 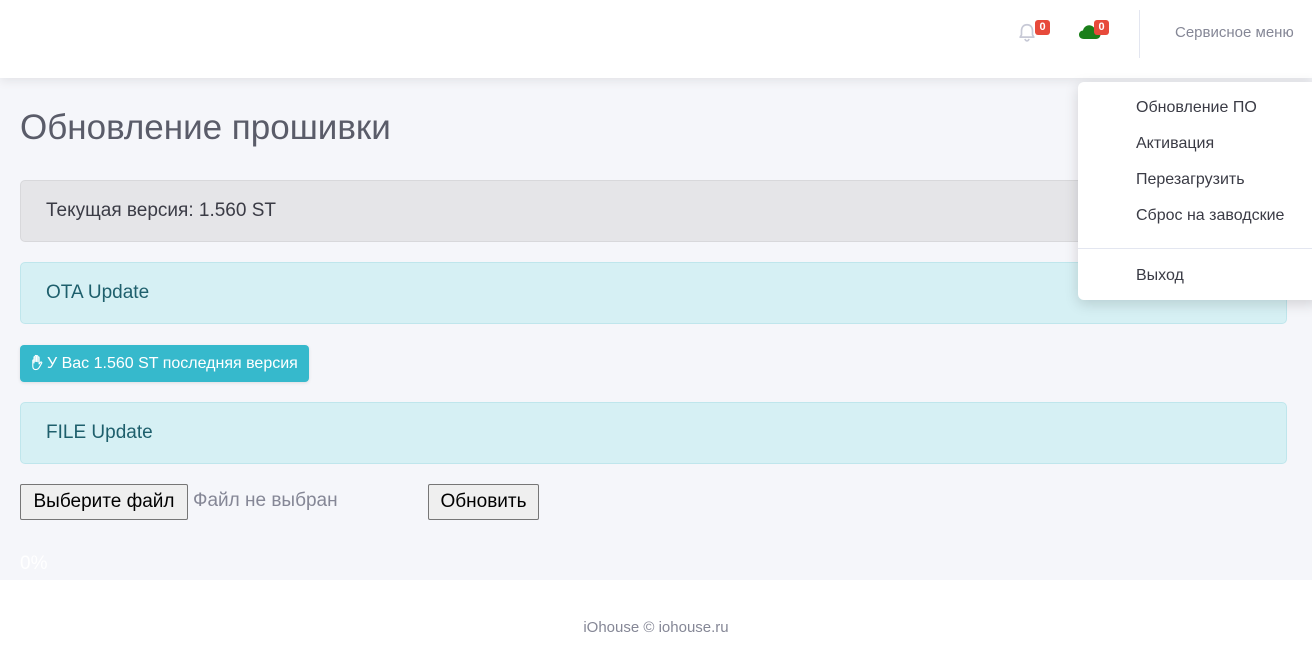 I want to click on no-file-chosen-text: Файл не выбран, so click(x=265, y=500).